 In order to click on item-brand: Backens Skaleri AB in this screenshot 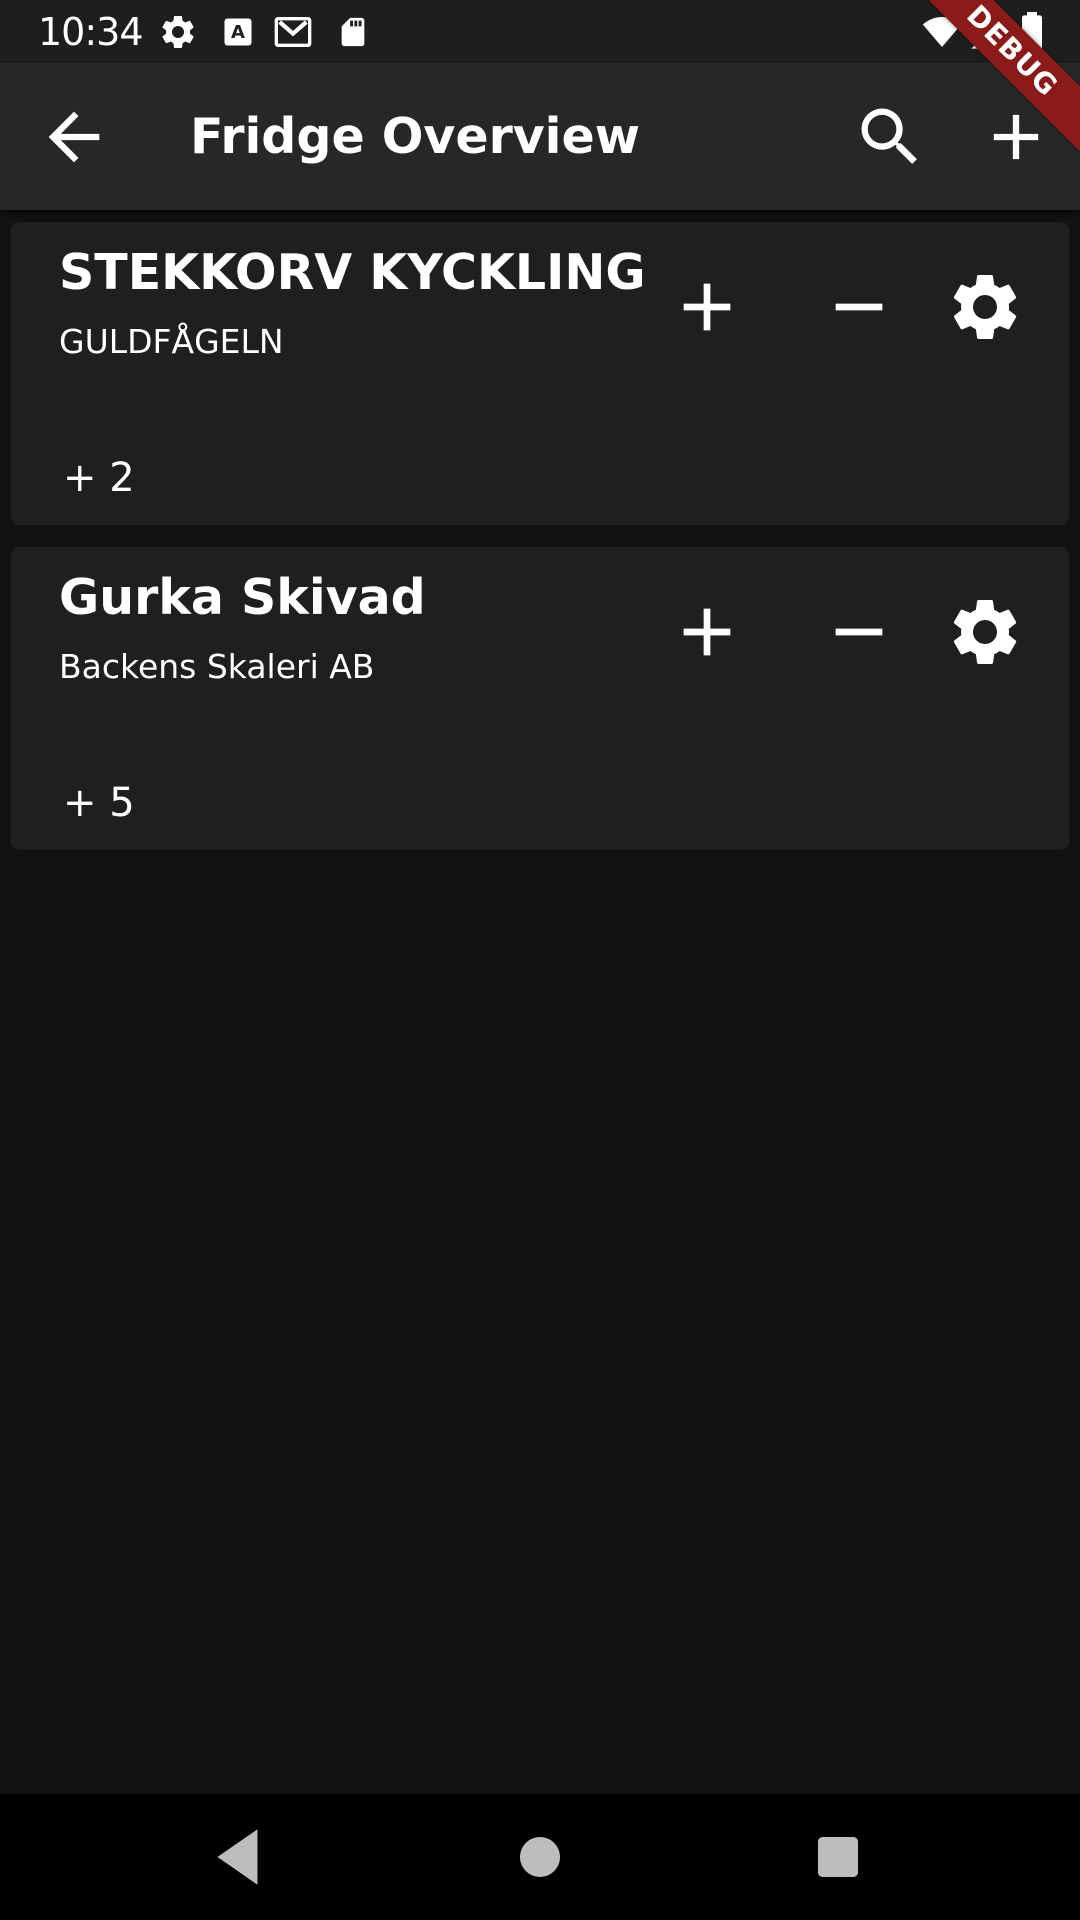, I will do `click(217, 666)`.